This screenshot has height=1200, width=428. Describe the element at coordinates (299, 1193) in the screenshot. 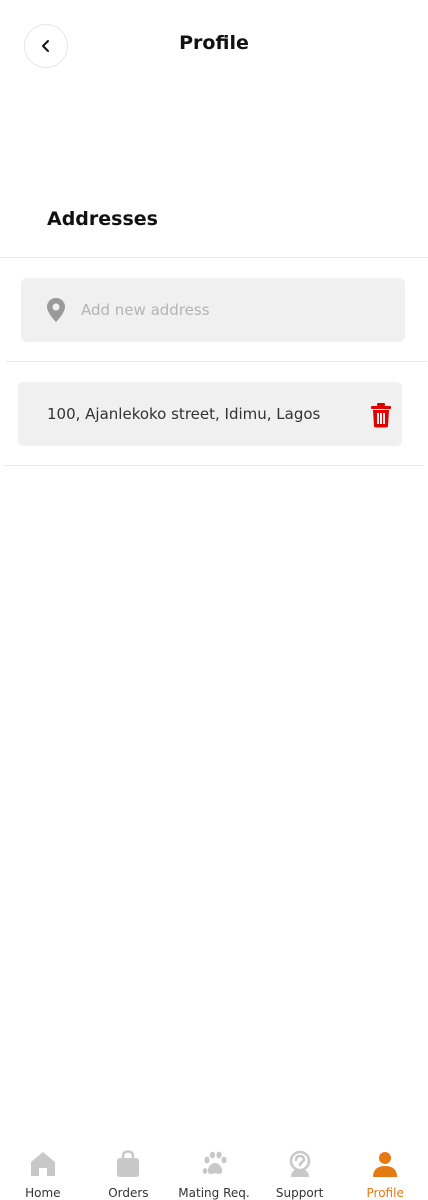

I see `nav-label: Support` at that location.